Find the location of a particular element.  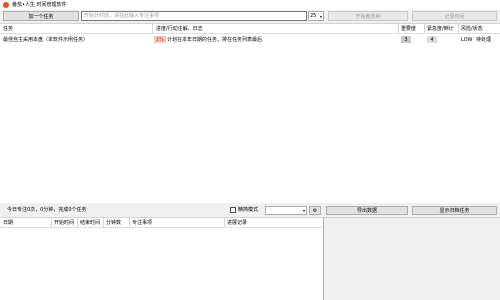

gear-icon: ⚙ is located at coordinates (315, 210).